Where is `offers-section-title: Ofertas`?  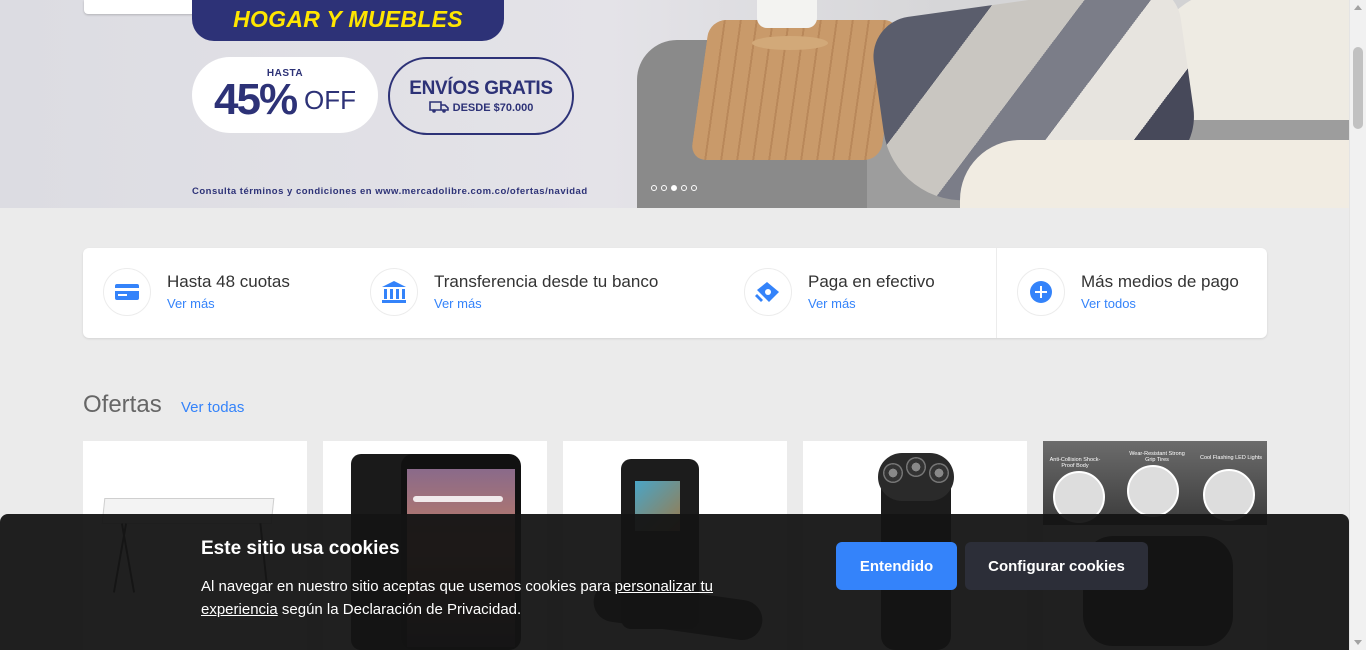 offers-section-title: Ofertas is located at coordinates (122, 404).